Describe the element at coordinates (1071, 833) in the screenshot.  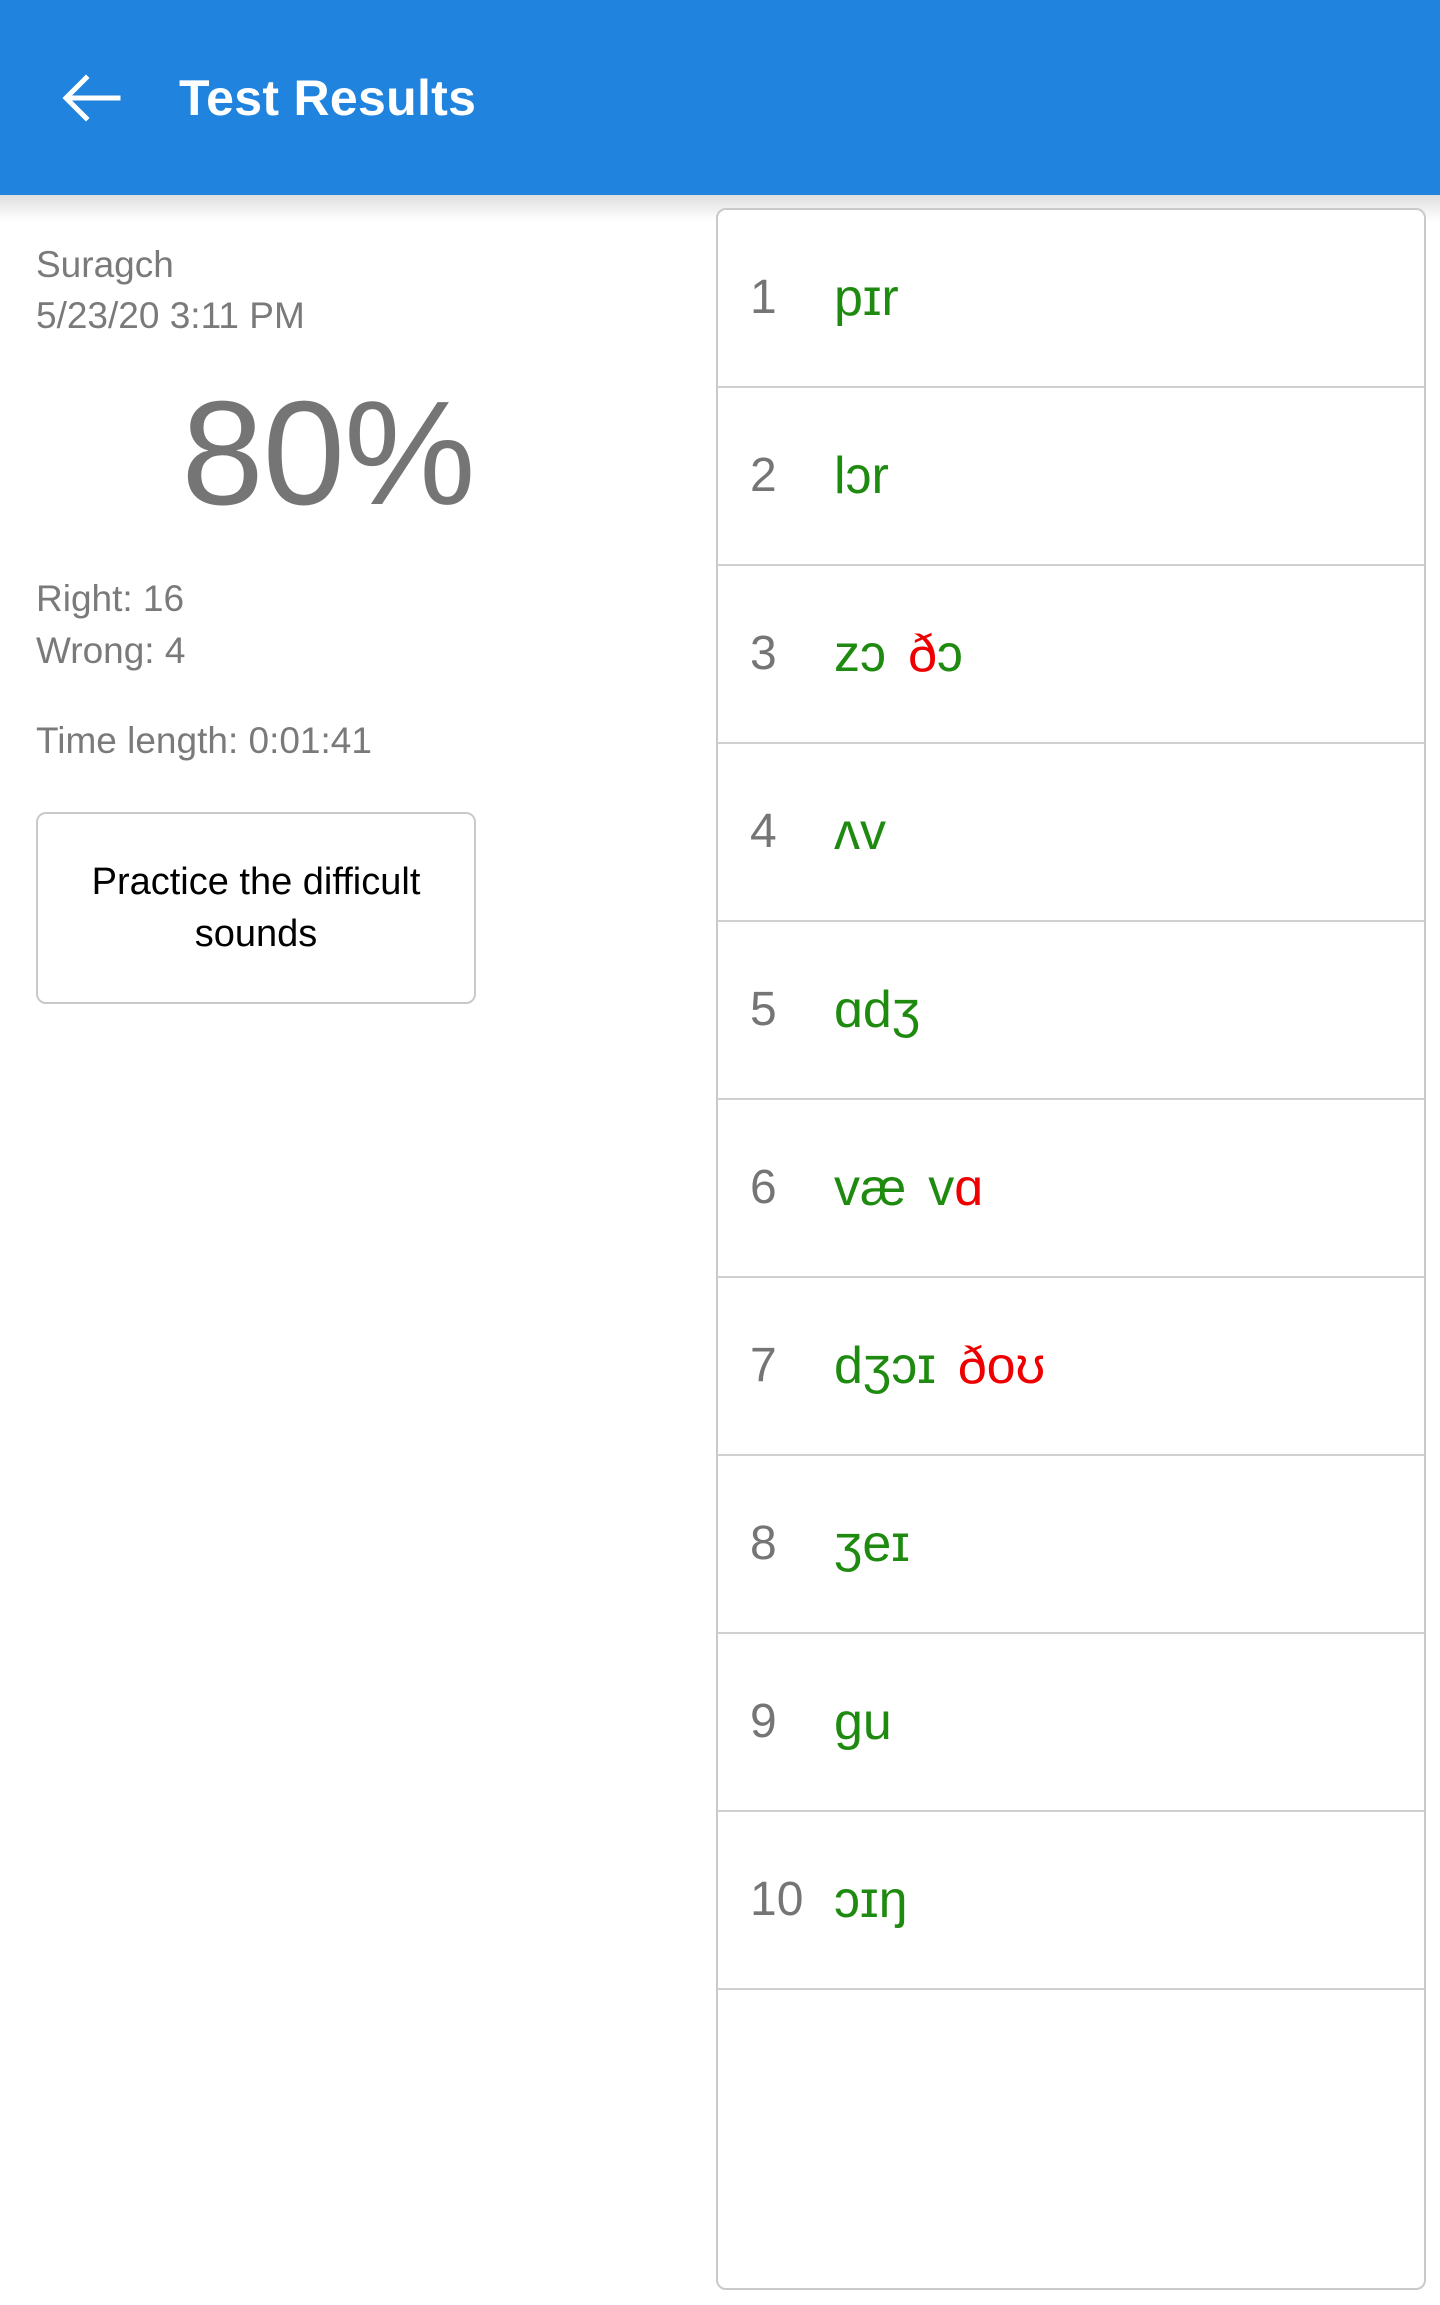
I see `result-row: 4 ʌv` at that location.